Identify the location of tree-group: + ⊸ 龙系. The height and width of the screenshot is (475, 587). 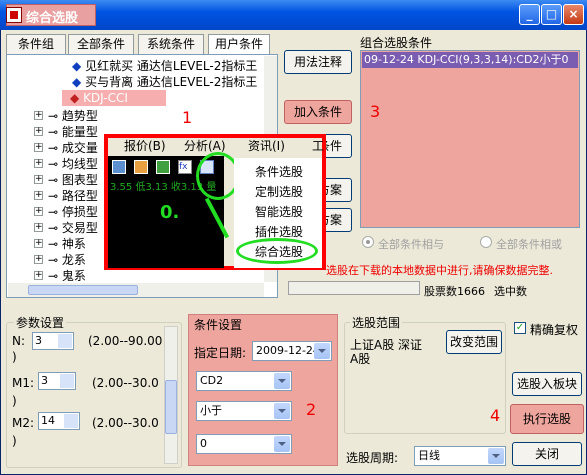
(60, 260).